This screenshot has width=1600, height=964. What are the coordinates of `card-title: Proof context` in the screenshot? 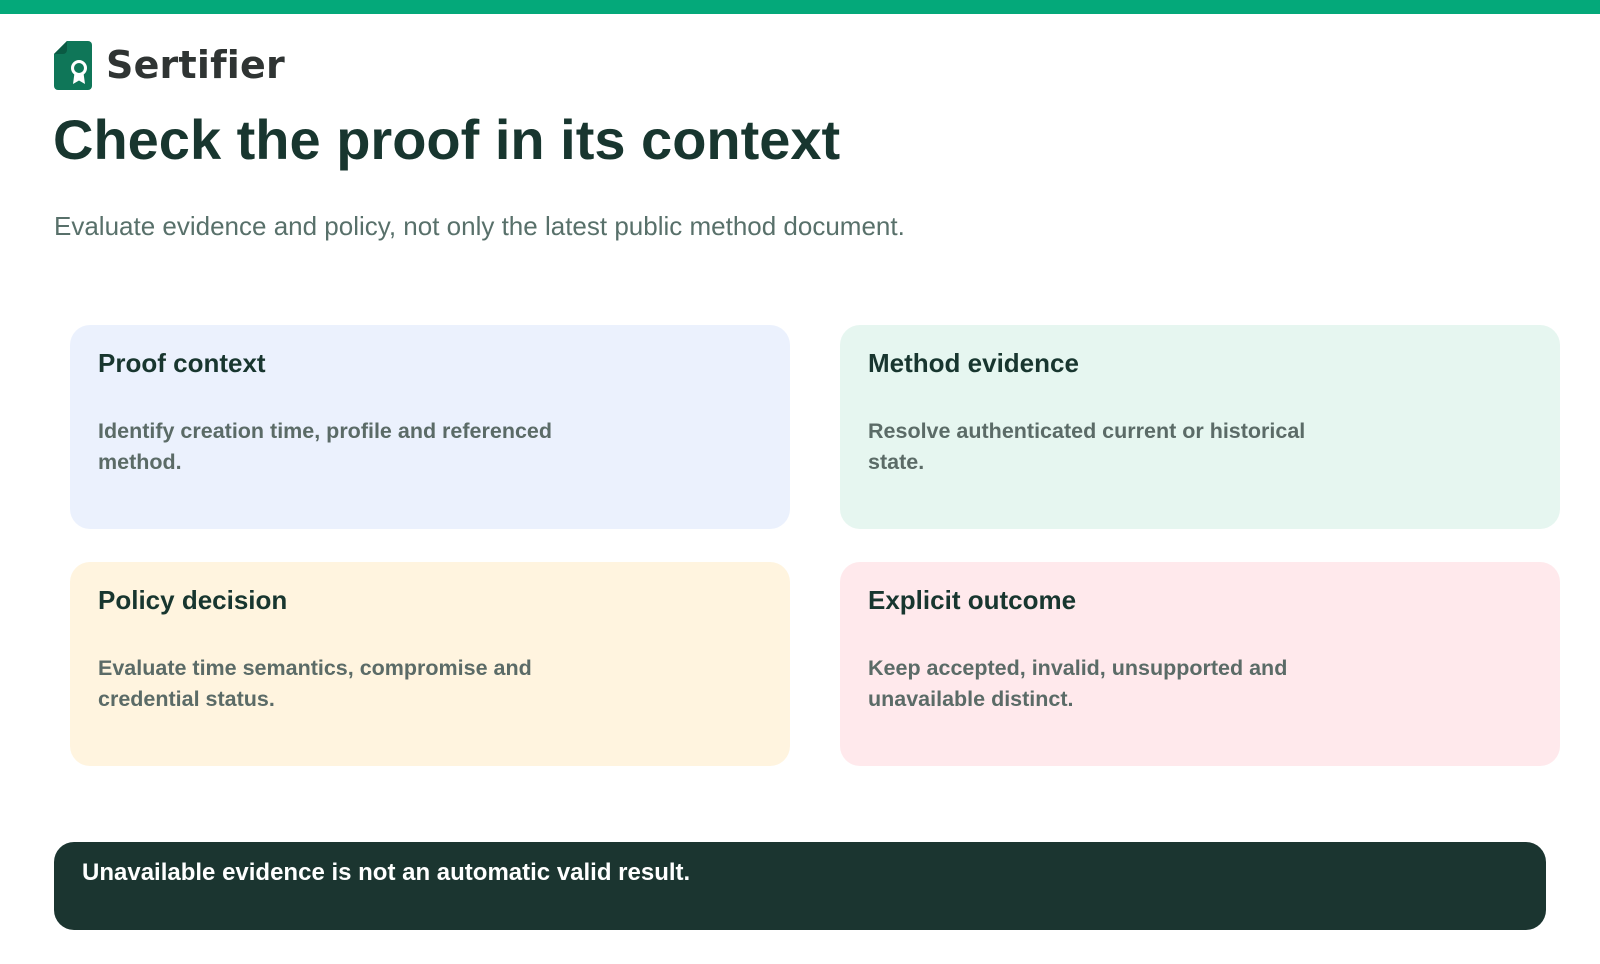 It's located at (182, 363).